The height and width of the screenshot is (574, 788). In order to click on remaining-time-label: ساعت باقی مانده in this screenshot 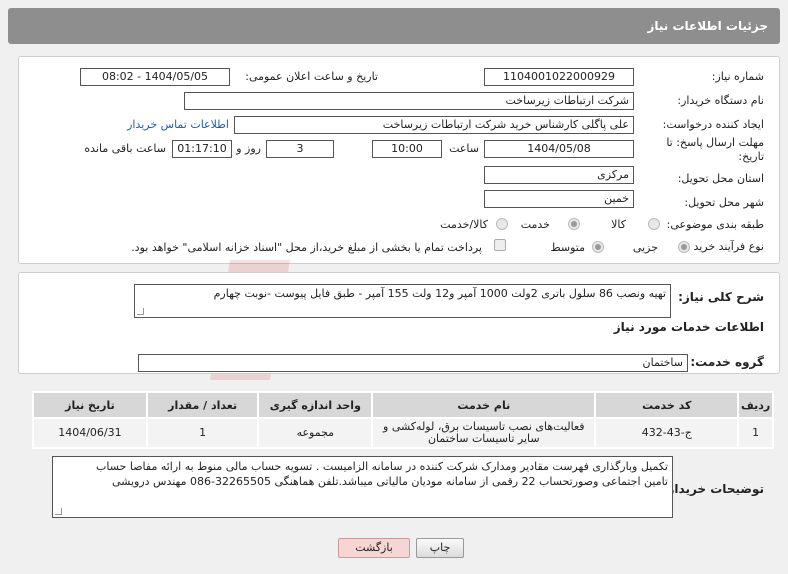, I will do `click(125, 148)`.